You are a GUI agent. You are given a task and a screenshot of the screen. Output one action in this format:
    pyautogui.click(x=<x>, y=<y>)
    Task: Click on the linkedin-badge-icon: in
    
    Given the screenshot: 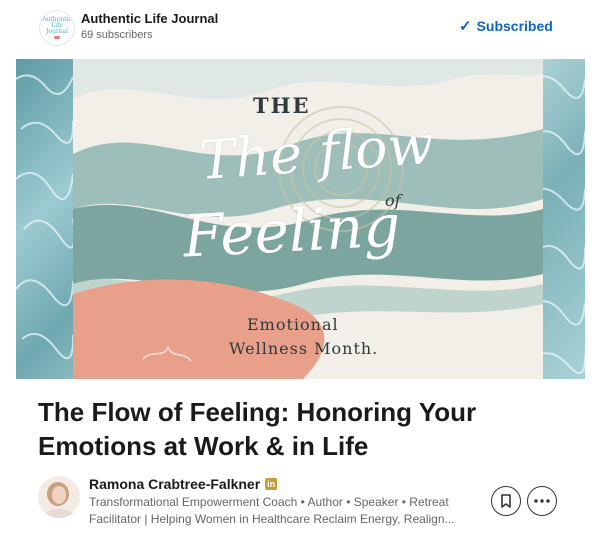 What is the action you would take?
    pyautogui.click(x=271, y=484)
    